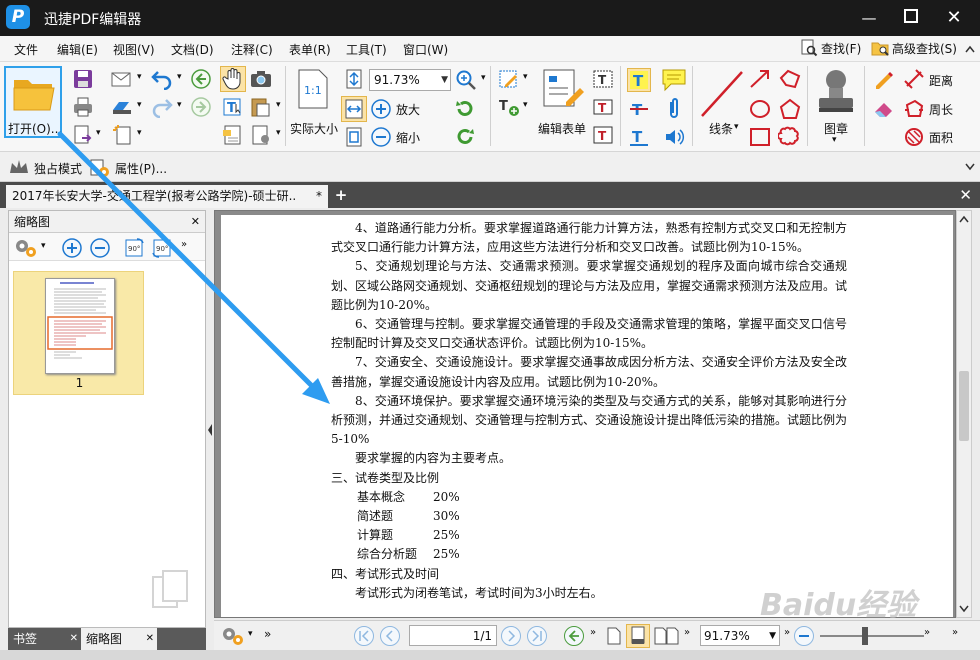 The height and width of the screenshot is (660, 980). I want to click on new-document-icon, so click(123, 135).